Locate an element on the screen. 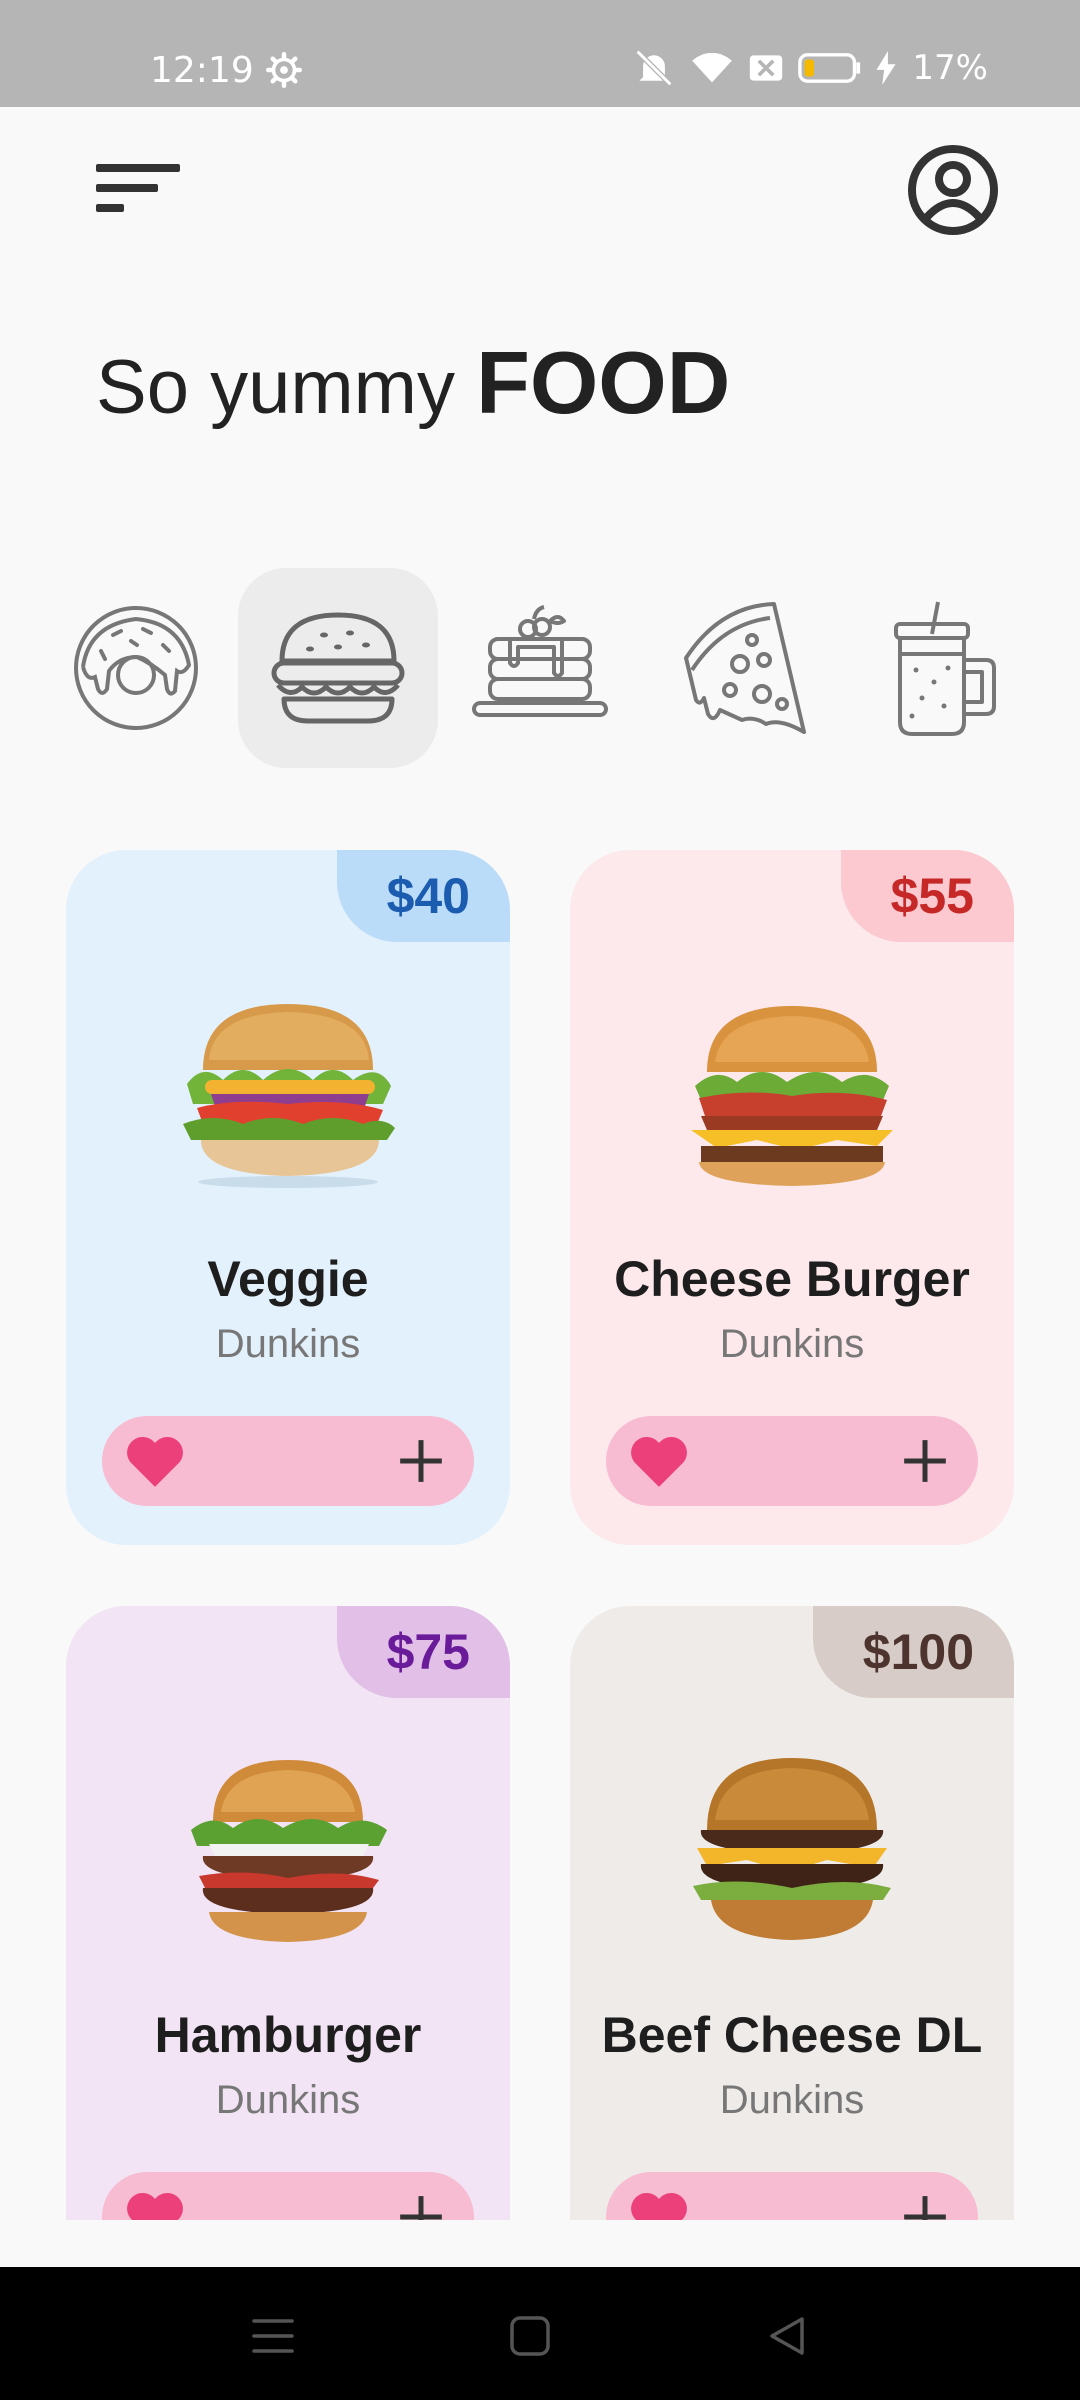  status-bar: 12:19 17% is located at coordinates (540, 53).